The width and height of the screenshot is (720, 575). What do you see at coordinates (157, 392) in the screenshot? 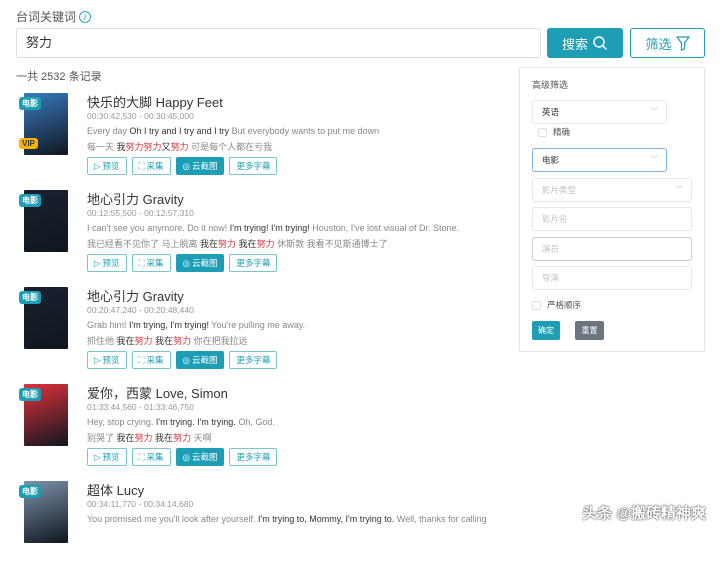
I see `movie-title: 爱你，西蒙 Love, Simon` at bounding box center [157, 392].